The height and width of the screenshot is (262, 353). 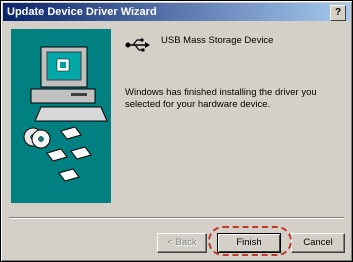 What do you see at coordinates (176, 218) in the screenshot?
I see `separator` at bounding box center [176, 218].